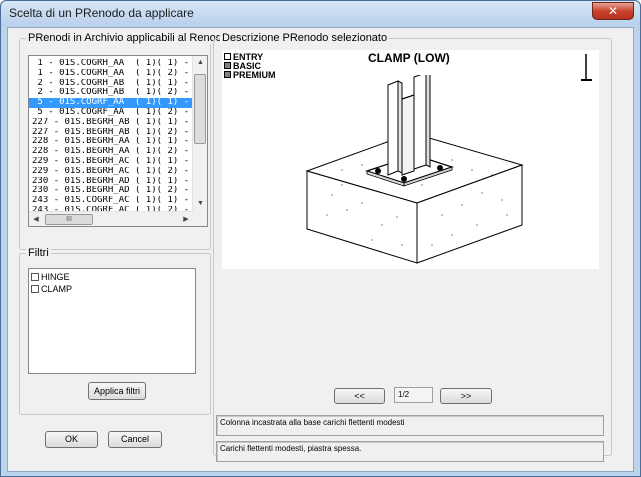 This screenshot has height=477, width=641. I want to click on legend-premium-label: PREMIUM, so click(254, 75).